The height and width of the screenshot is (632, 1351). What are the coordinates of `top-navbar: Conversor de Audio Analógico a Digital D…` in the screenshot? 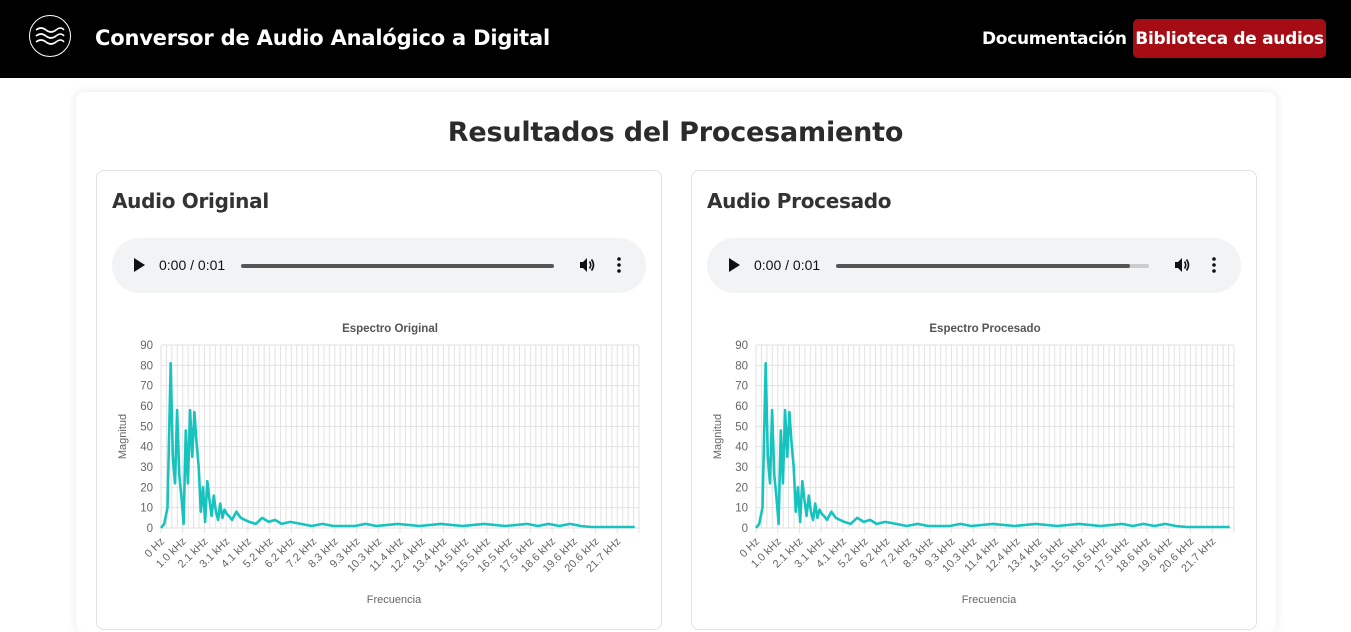 It's located at (675, 39).